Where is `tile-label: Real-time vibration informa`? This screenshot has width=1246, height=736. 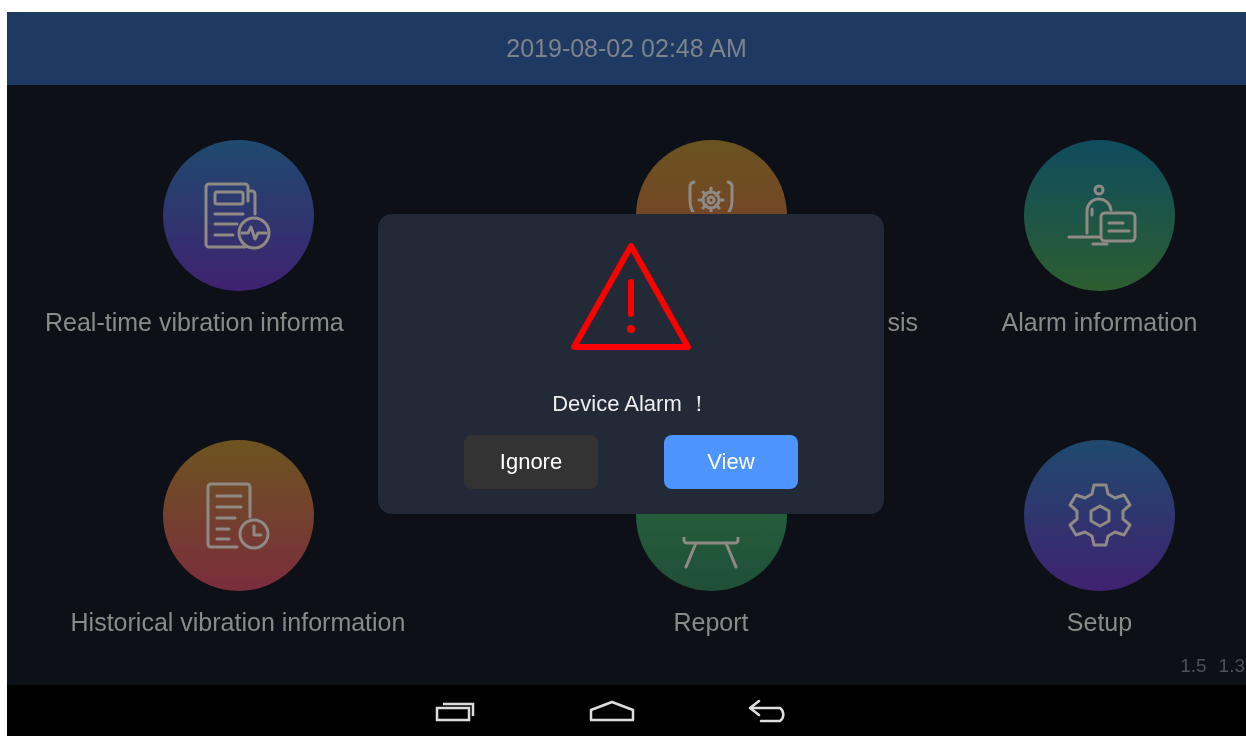
tile-label: Real-time vibration informa is located at coordinates (194, 322).